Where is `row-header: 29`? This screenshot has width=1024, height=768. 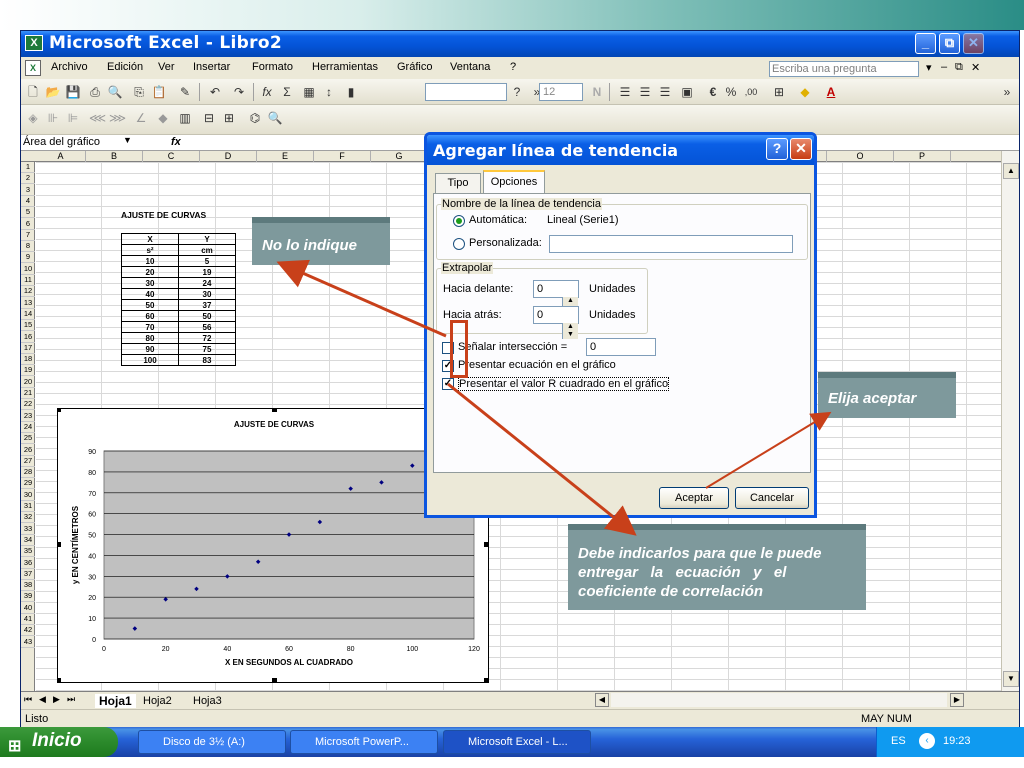
row-header: 29 is located at coordinates (28, 484).